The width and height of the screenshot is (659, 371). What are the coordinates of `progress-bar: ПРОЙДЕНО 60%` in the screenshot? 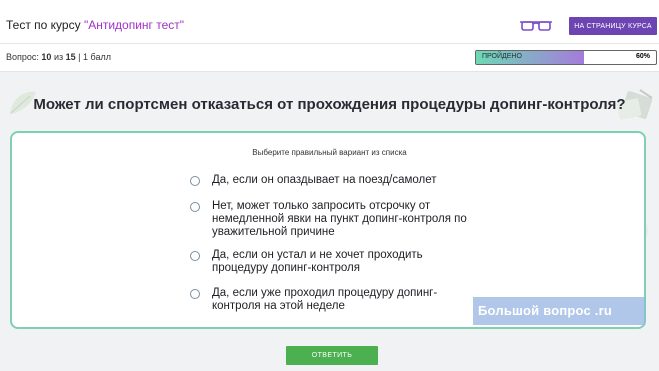 It's located at (566, 57).